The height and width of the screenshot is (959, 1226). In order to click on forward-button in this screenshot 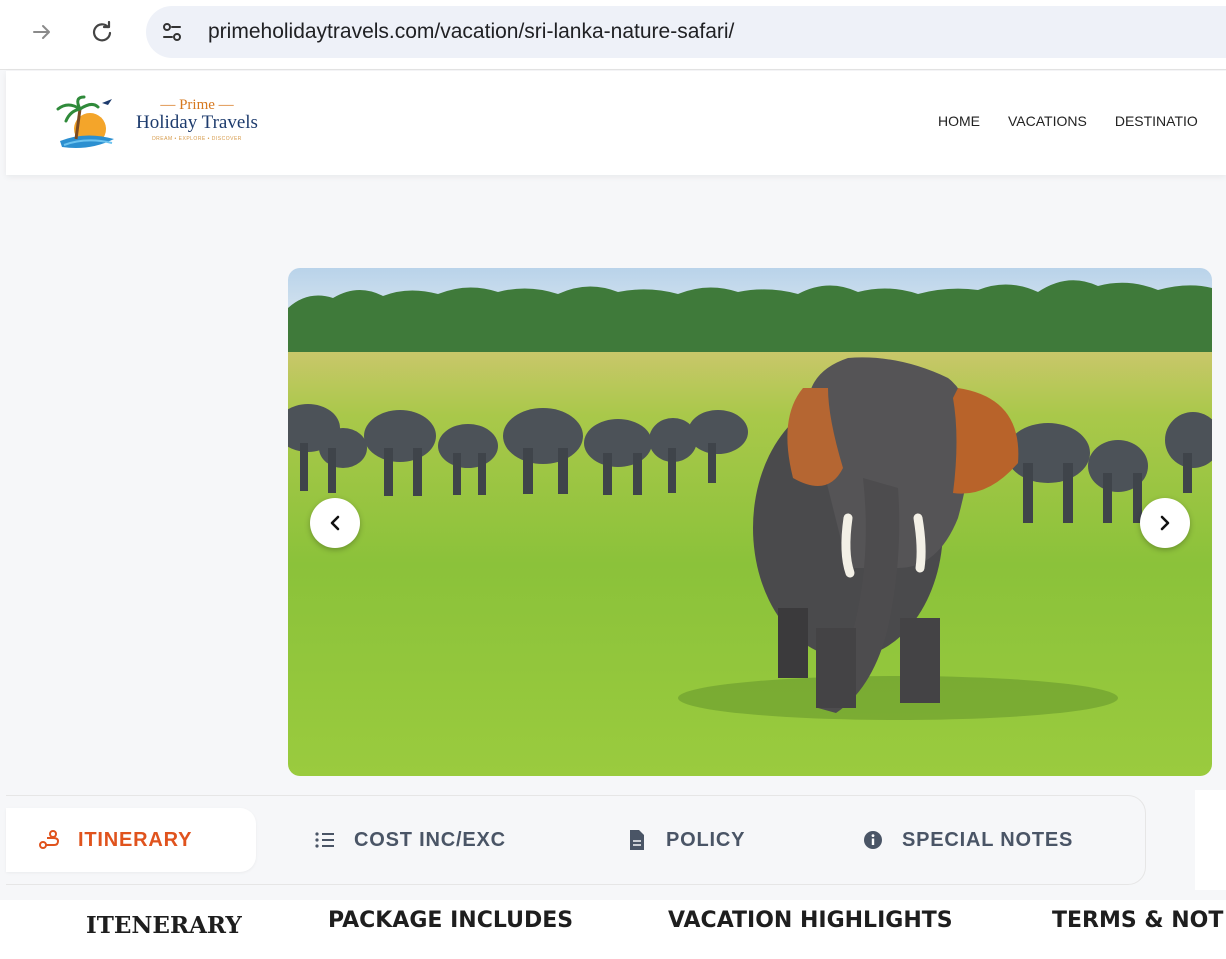, I will do `click(42, 32)`.